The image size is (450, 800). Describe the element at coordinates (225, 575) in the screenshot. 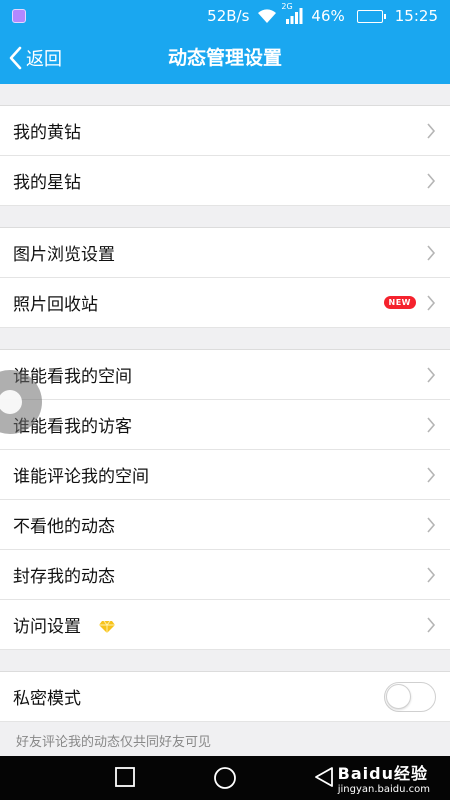

I see `row-archive-my-updates: 封存我的动态` at that location.